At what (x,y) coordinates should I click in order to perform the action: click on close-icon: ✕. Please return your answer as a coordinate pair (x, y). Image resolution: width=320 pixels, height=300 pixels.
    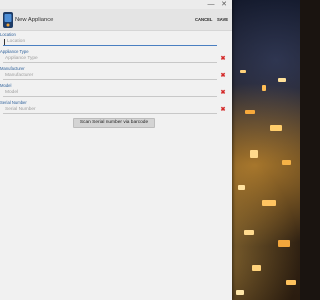
    Looking at the image, I should click on (224, 4).